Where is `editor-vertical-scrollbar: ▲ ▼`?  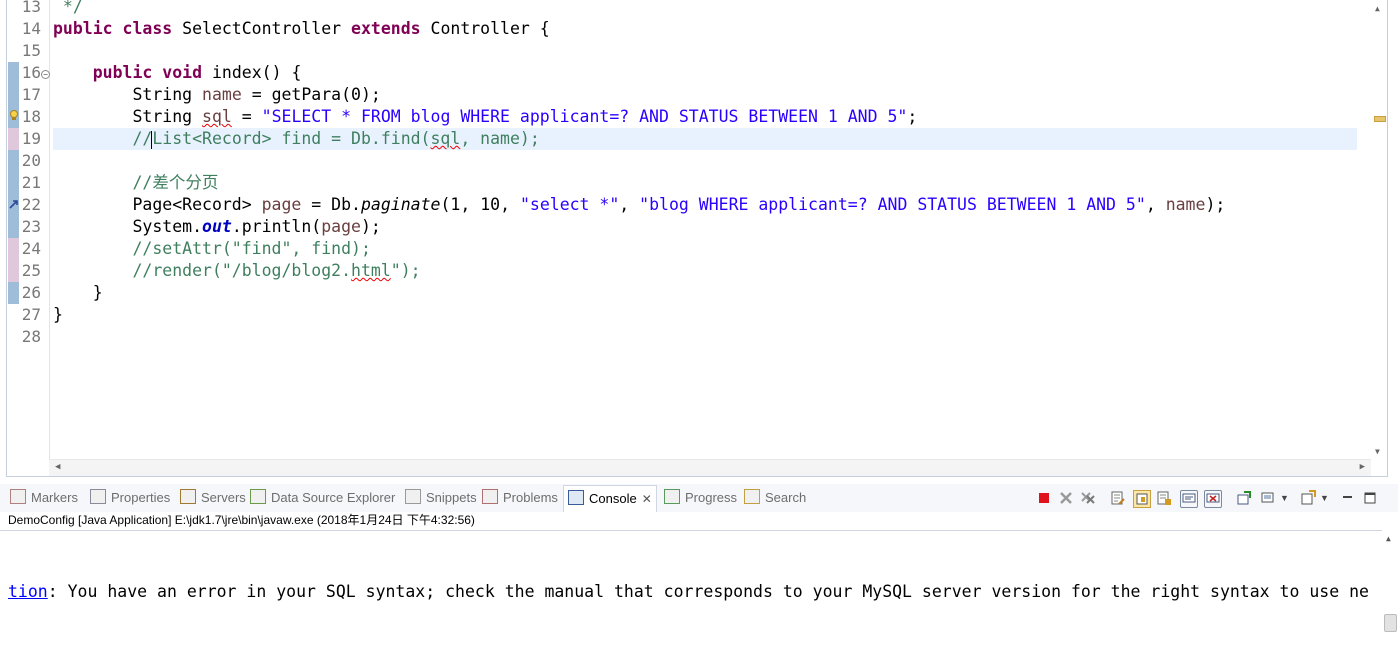
editor-vertical-scrollbar: ▲ ▼ is located at coordinates (1379, 230).